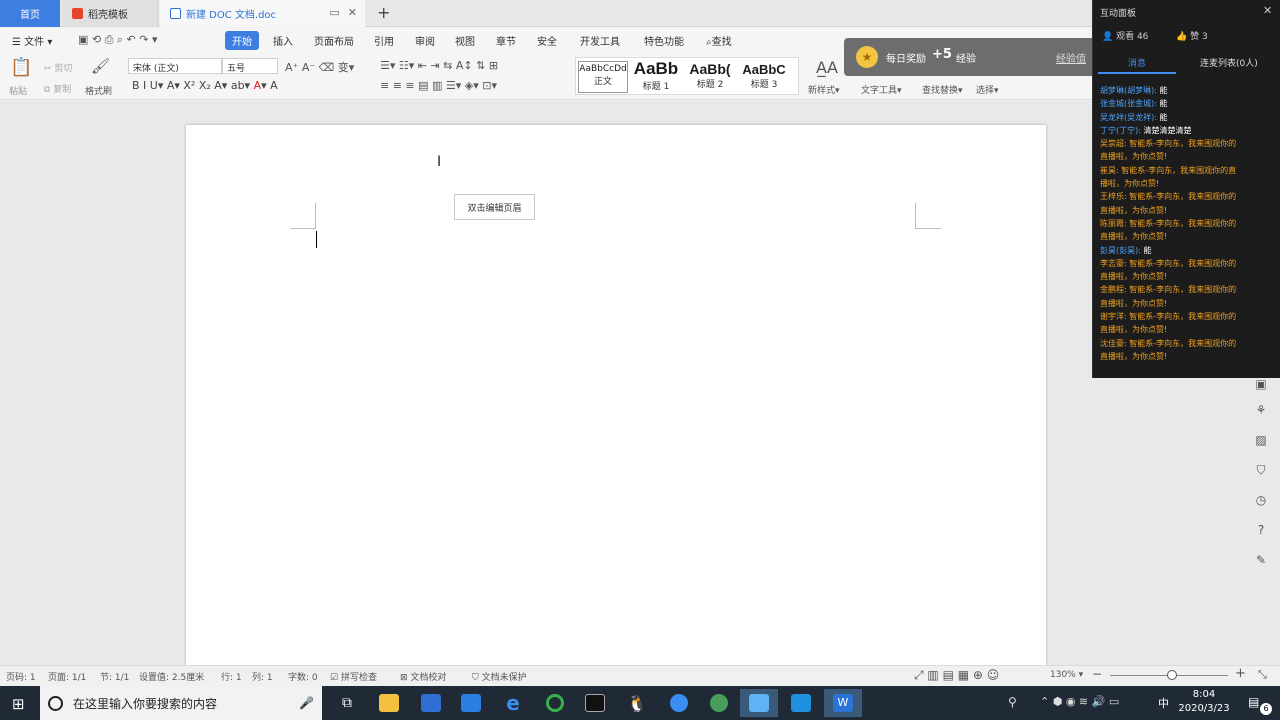 The height and width of the screenshot is (720, 1280). What do you see at coordinates (262, 13) in the screenshot?
I see `tab-document: 新建 DOC 文档.doc ▭ ✕` at bounding box center [262, 13].